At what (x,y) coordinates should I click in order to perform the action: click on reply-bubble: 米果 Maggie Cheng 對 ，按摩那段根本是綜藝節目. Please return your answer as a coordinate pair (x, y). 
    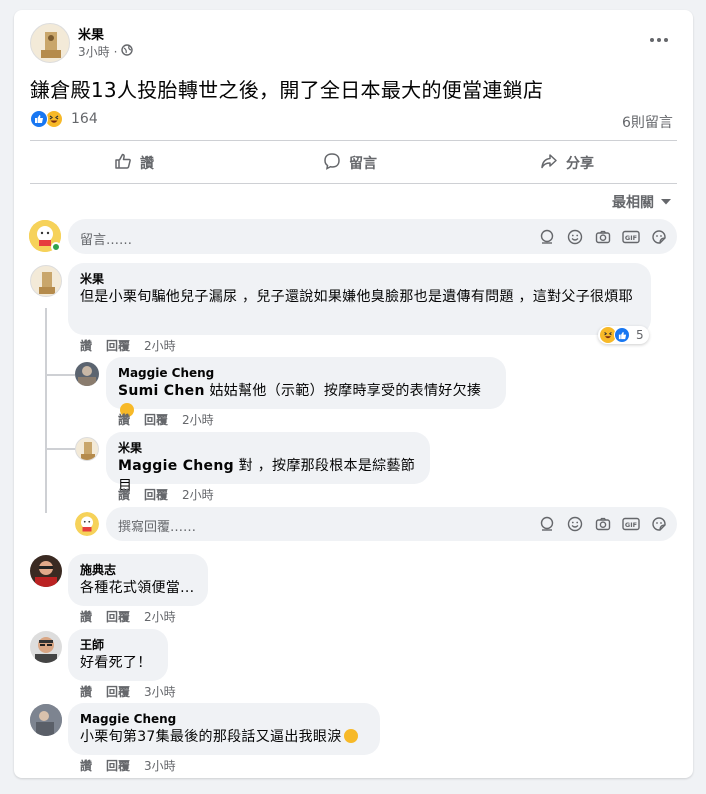
    Looking at the image, I should click on (268, 463).